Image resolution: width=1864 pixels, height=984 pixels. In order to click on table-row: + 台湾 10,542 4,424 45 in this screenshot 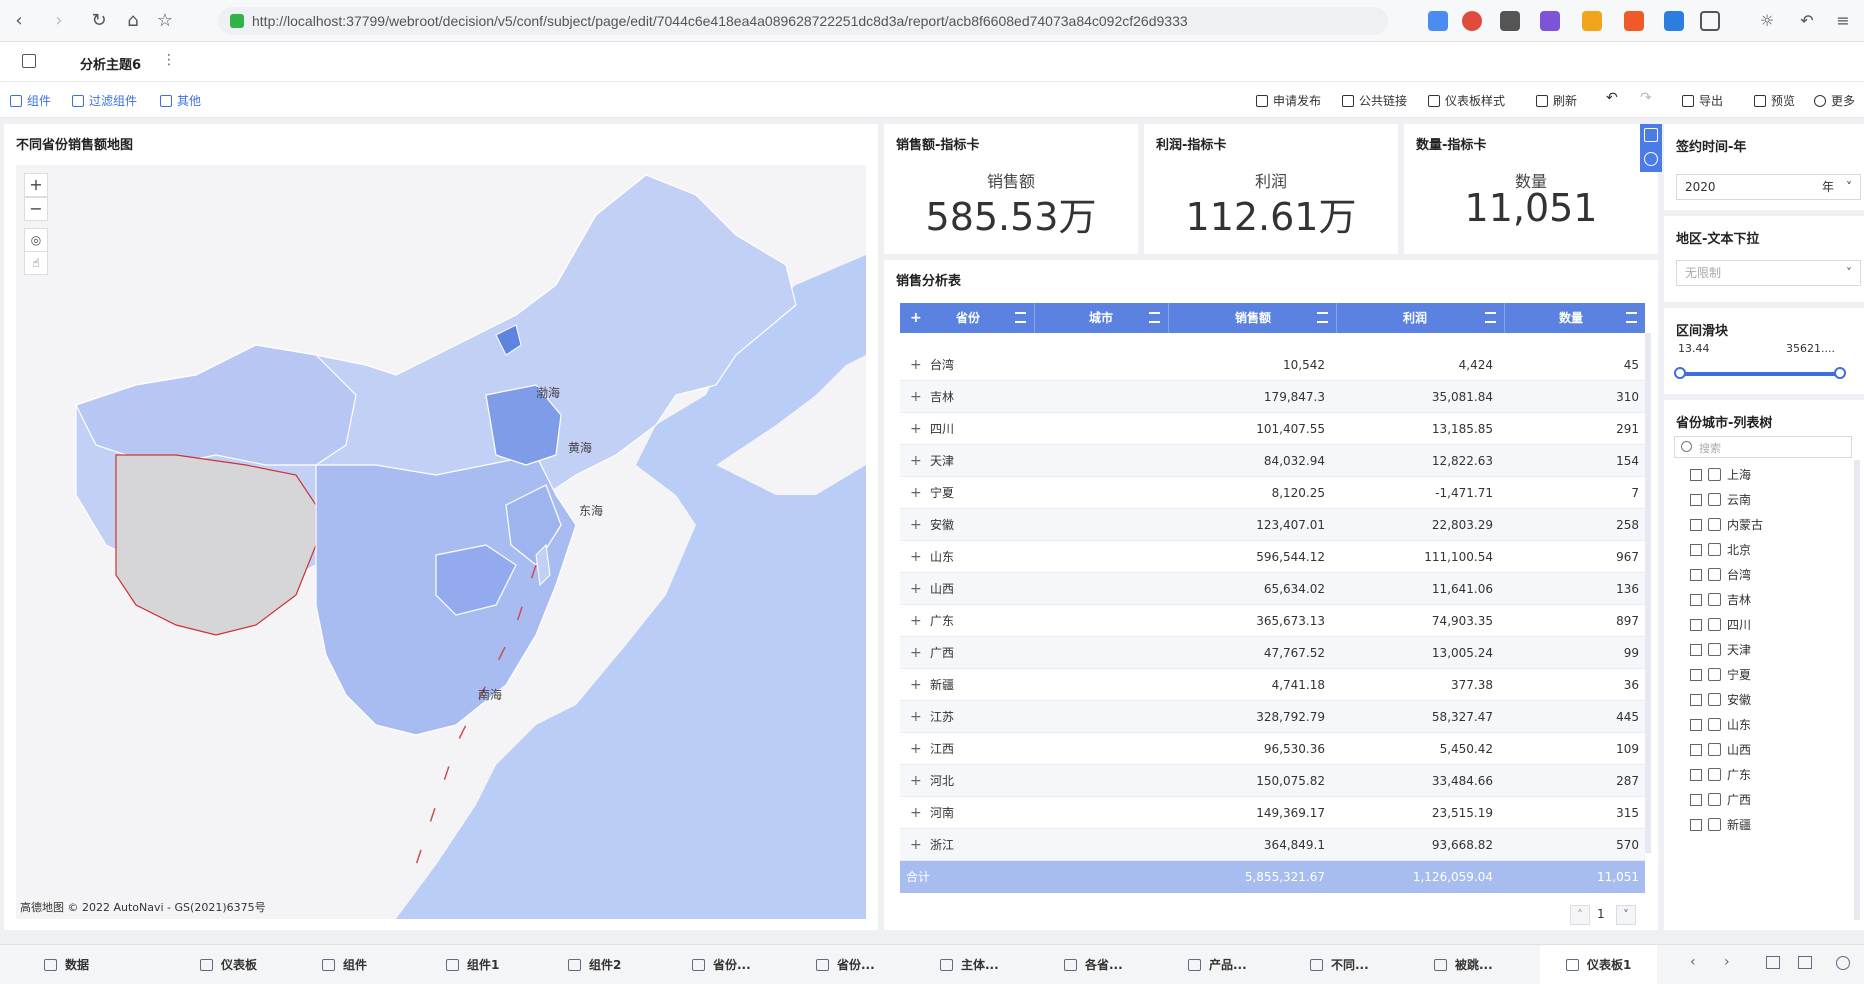, I will do `click(1272, 365)`.